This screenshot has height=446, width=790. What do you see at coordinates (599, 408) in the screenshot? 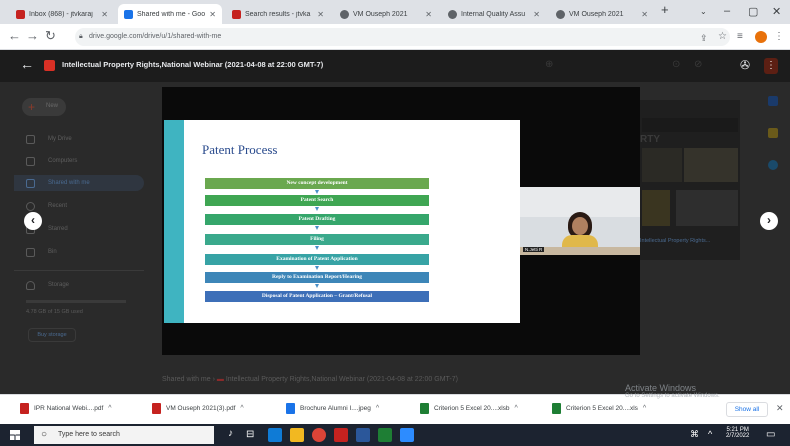
I see `download-item: Criterion 5 Excel 20....xls ^` at bounding box center [599, 408].